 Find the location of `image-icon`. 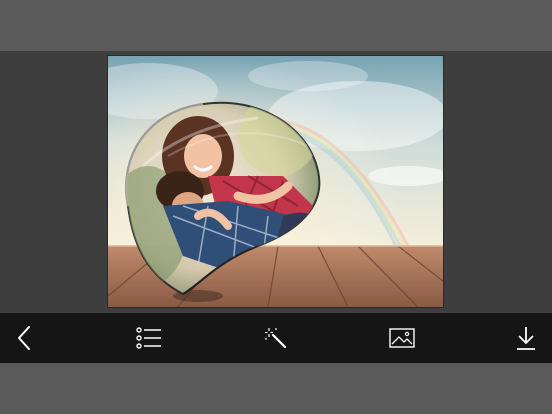

image-icon is located at coordinates (402, 338).